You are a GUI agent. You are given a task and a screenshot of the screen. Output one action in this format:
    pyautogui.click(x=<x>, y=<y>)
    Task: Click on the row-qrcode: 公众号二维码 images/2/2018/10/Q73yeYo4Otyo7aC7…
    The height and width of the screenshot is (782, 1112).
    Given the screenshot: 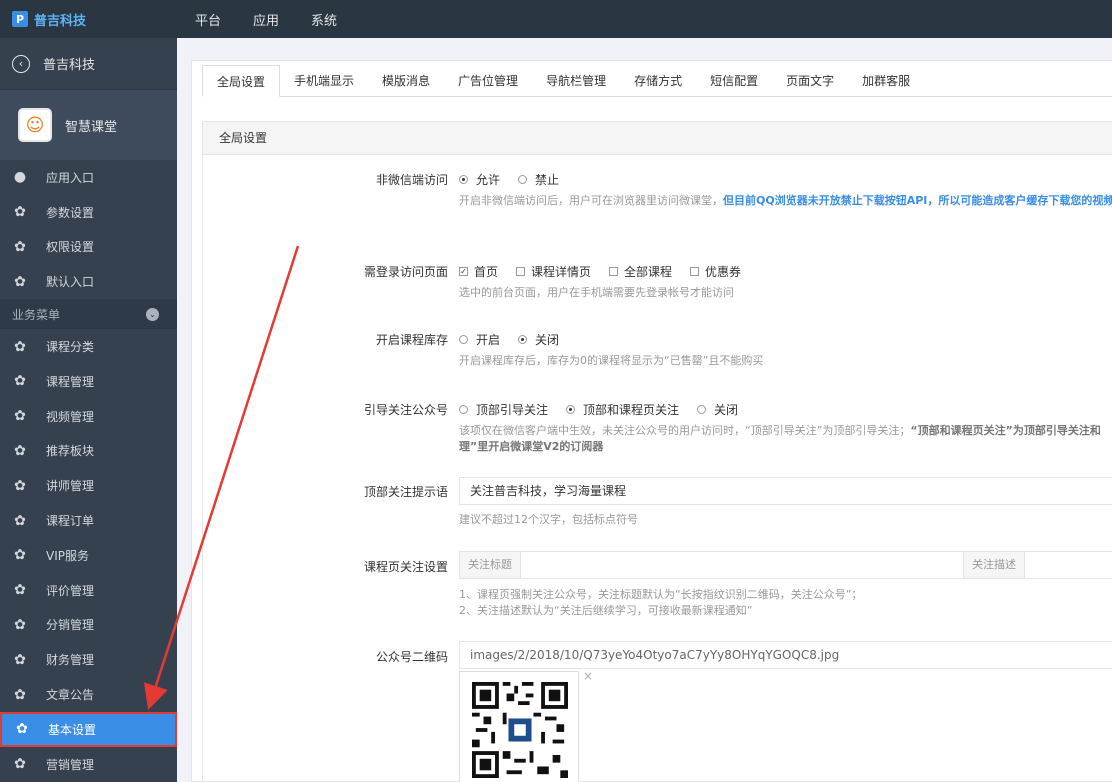 What is the action you would take?
    pyautogui.click(x=657, y=711)
    